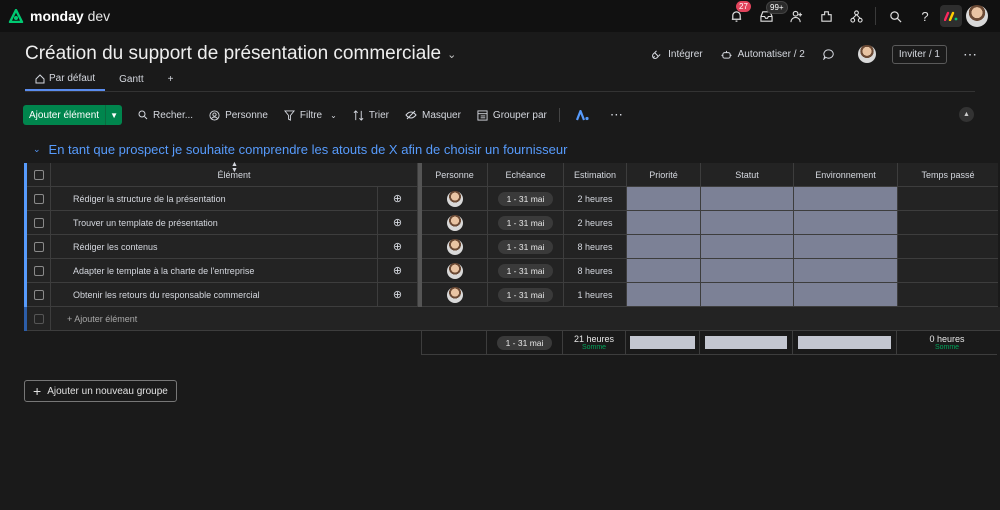 The height and width of the screenshot is (510, 1000). Describe the element at coordinates (948, 175) in the screenshot. I see `column-header-time-spent: Temps passé` at that location.